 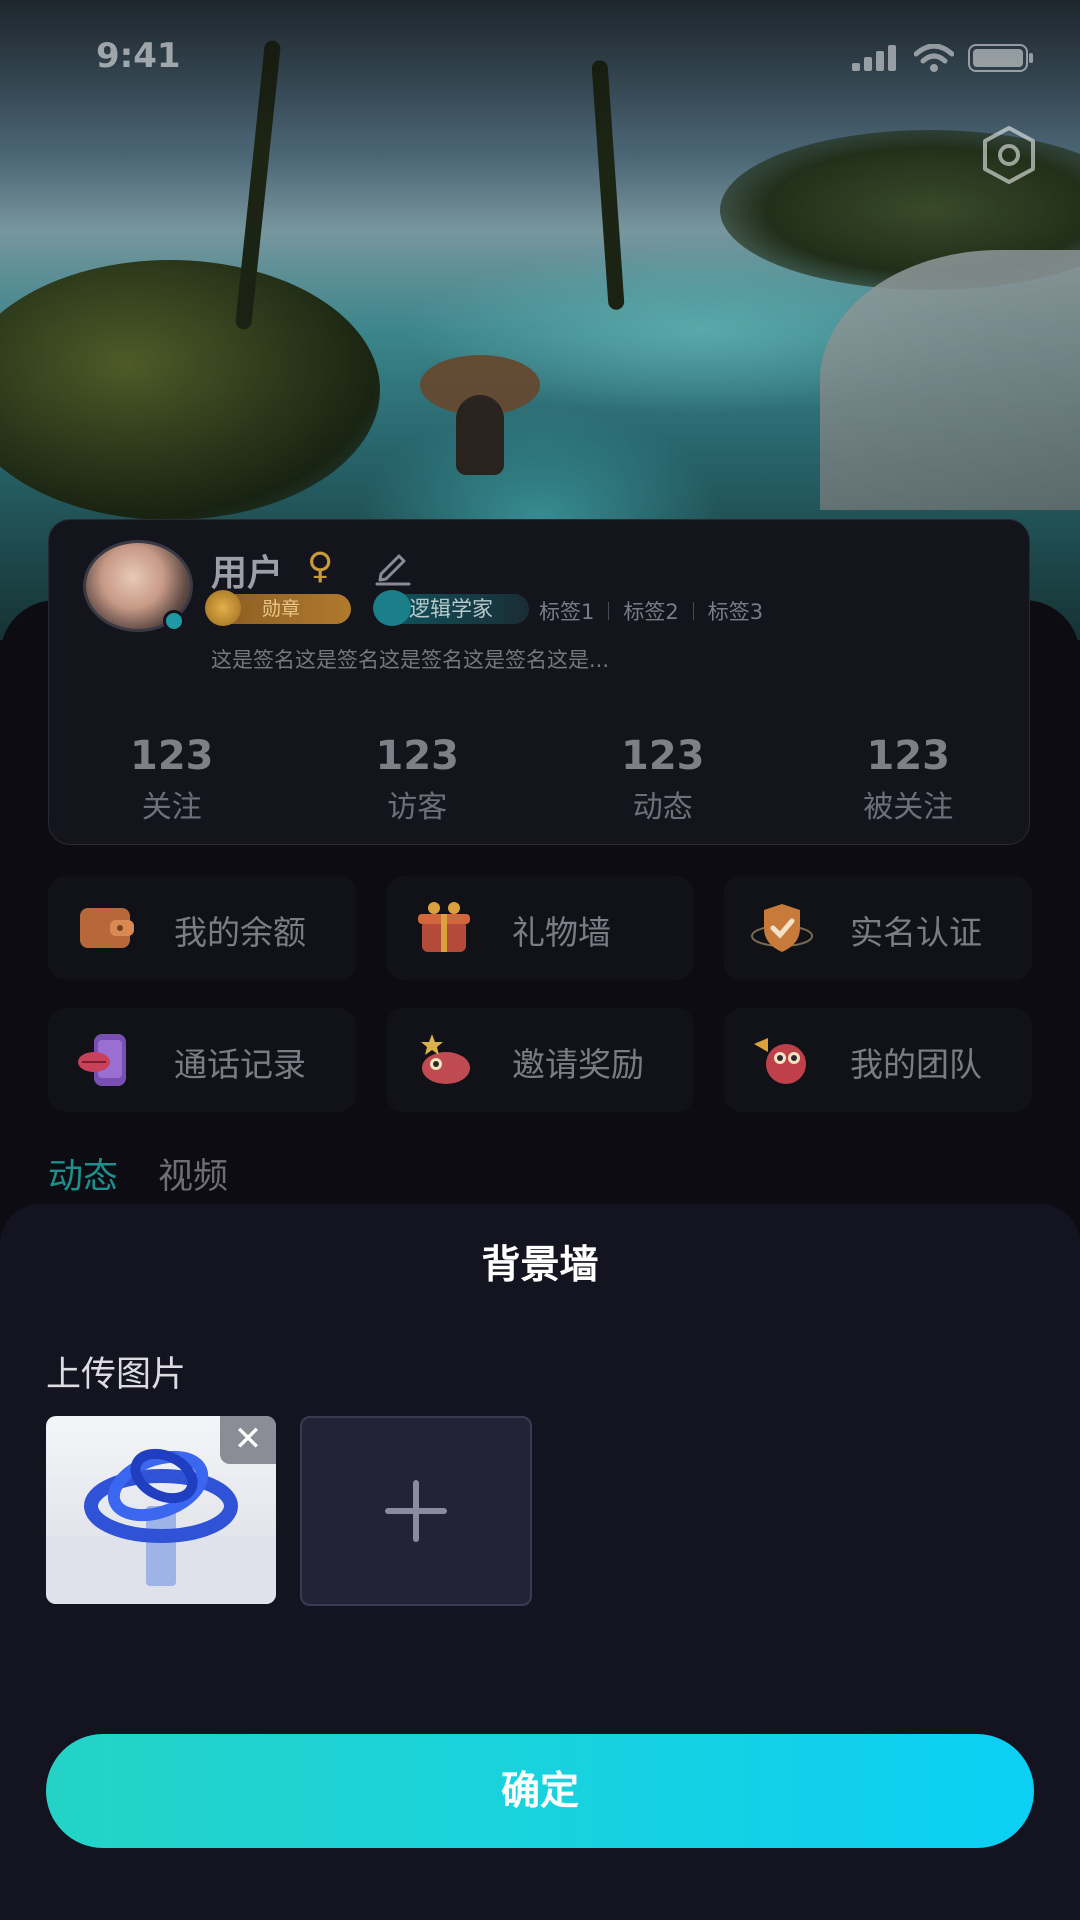 I want to click on stat-label: 动态, so click(x=662, y=807).